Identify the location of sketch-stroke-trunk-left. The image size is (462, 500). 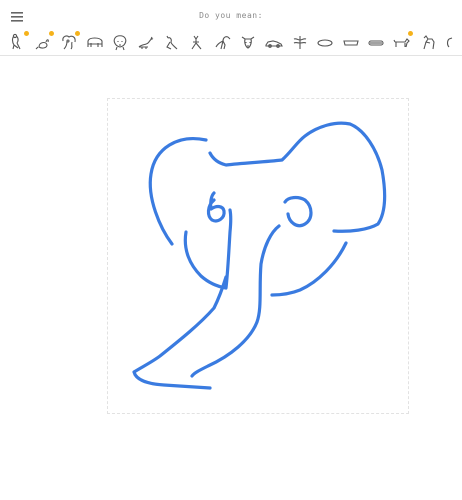
(208, 249).